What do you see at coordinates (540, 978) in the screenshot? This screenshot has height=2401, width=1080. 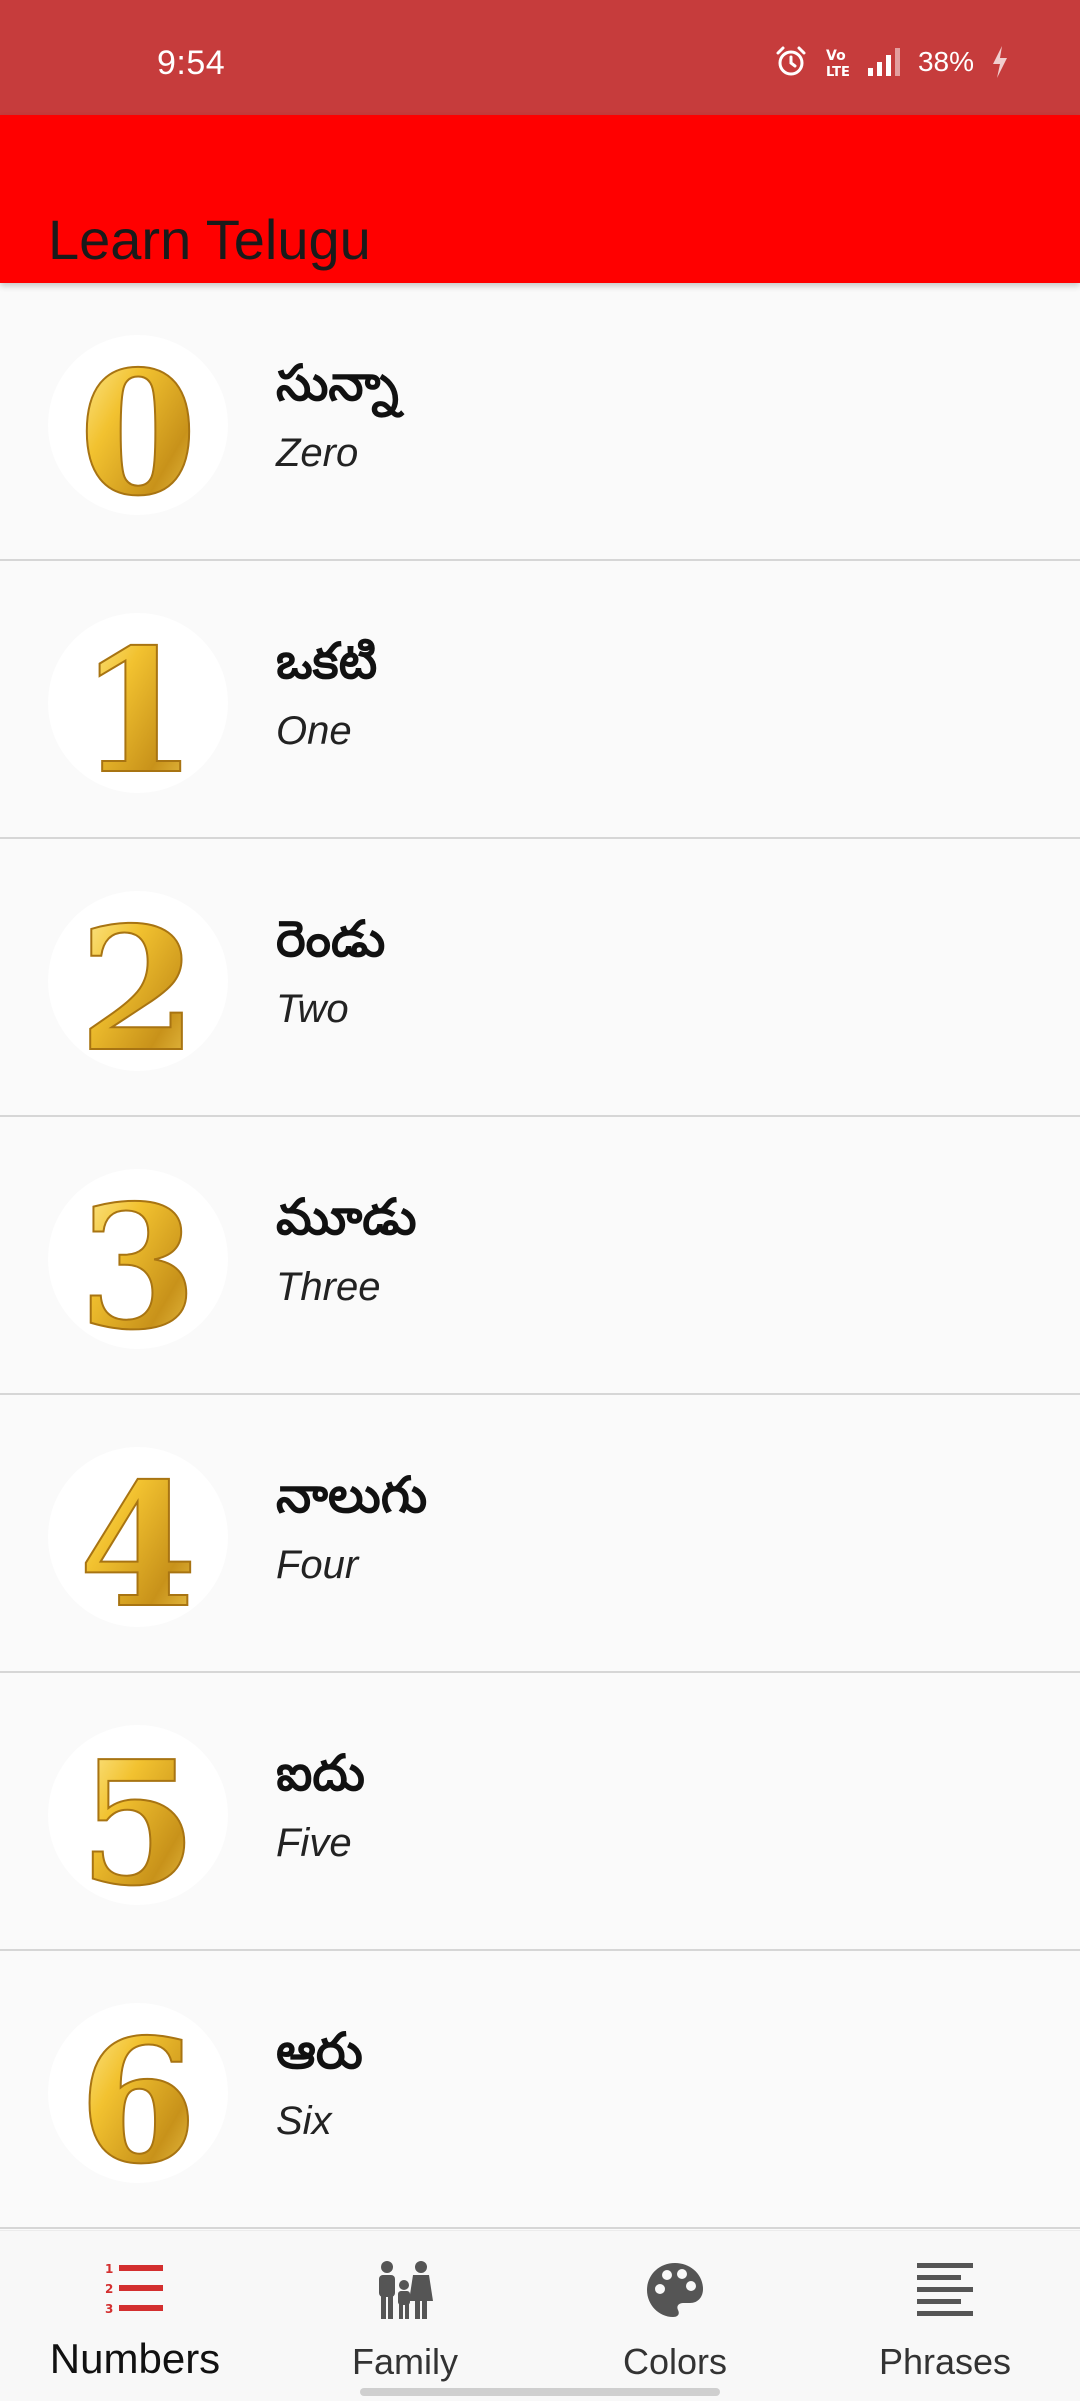 I see `list-item-two: 2 రెండు Two` at bounding box center [540, 978].